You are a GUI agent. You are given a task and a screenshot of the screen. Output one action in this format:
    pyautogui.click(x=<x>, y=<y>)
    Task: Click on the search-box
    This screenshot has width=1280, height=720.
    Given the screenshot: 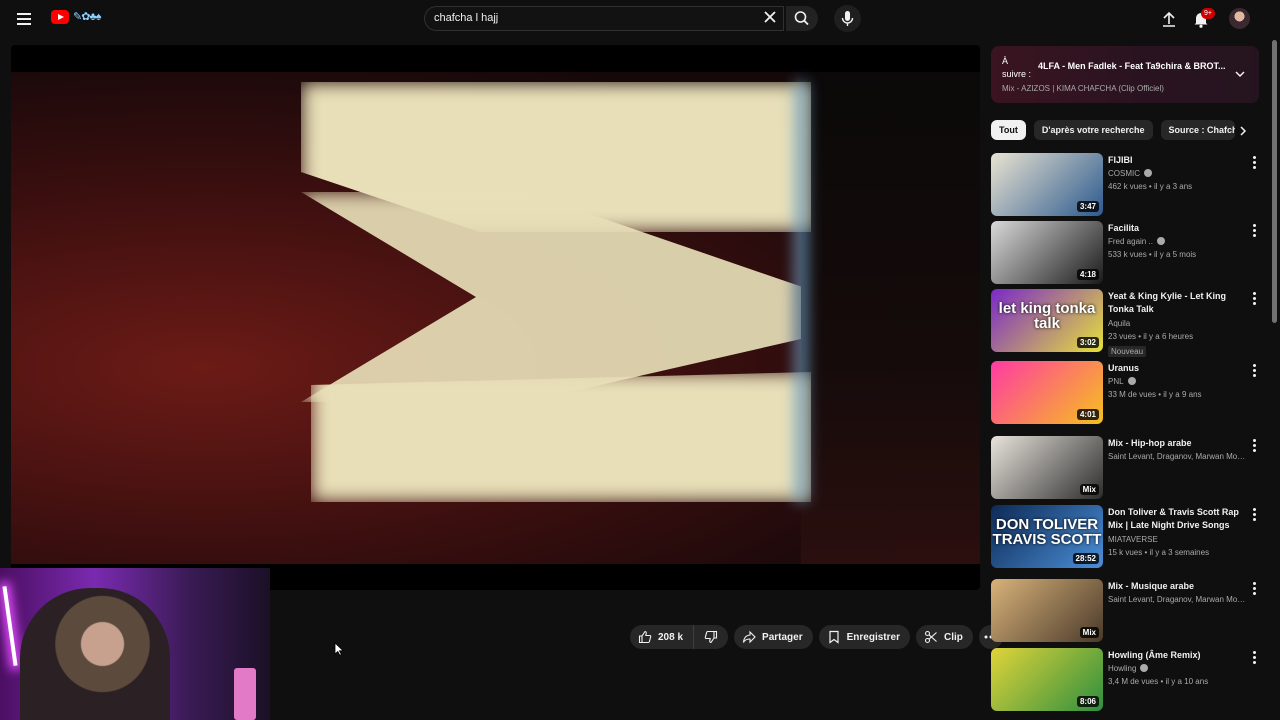 What is the action you would take?
    pyautogui.click(x=604, y=18)
    